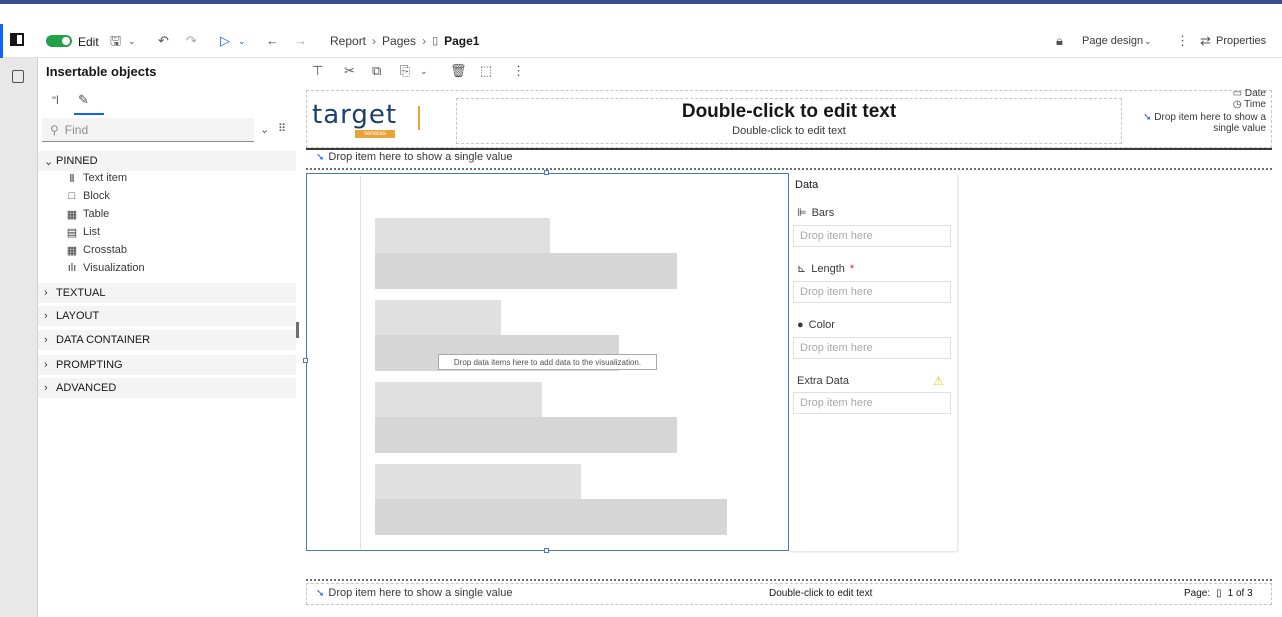 The width and height of the screenshot is (1282, 617). I want to click on clipboard-icon, so click(18, 76).